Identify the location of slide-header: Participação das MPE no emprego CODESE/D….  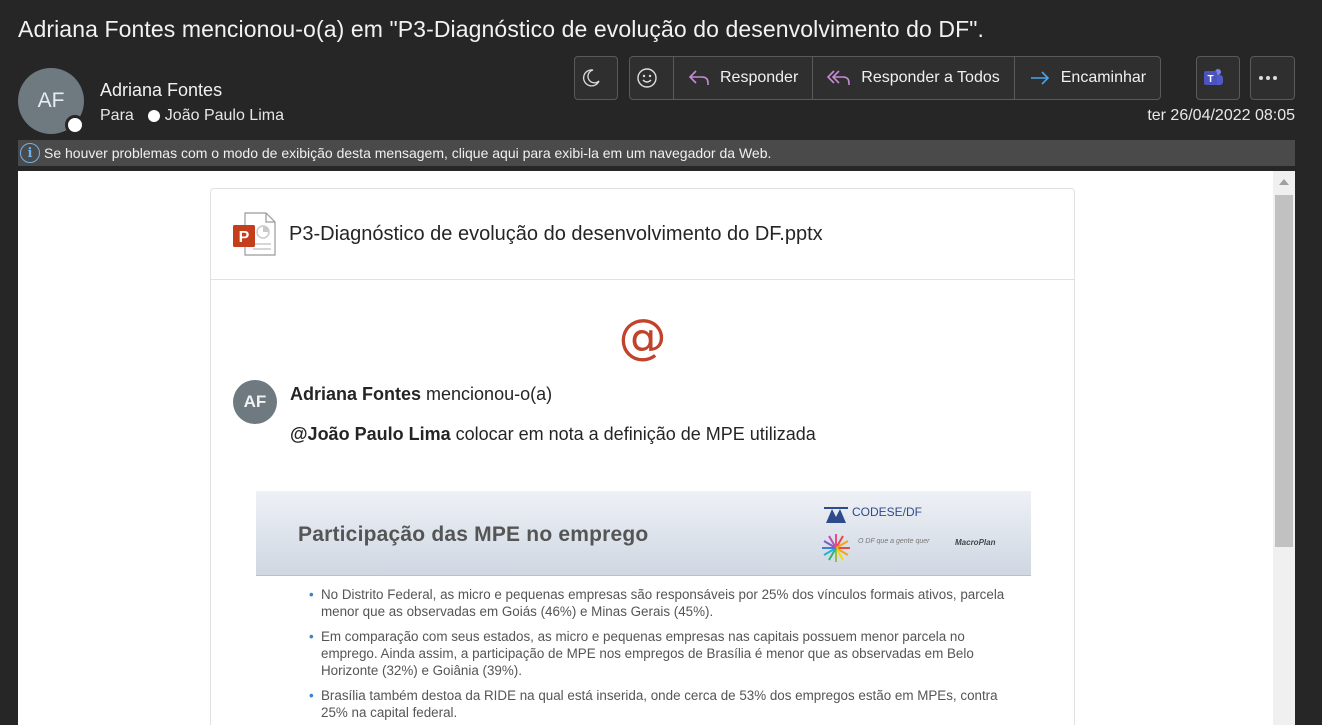
(643, 533).